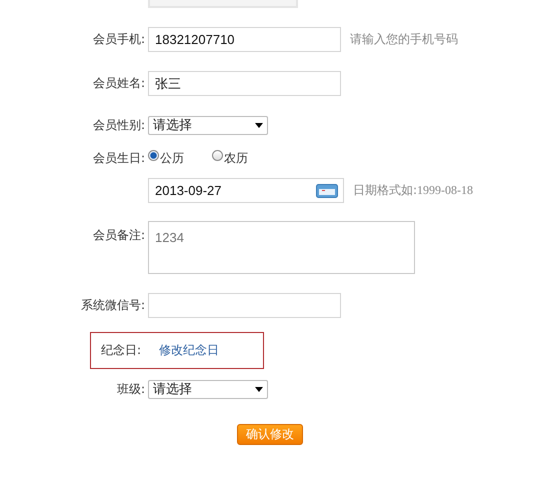  What do you see at coordinates (404, 39) in the screenshot?
I see `hint-text: 请输入您的手机号码` at bounding box center [404, 39].